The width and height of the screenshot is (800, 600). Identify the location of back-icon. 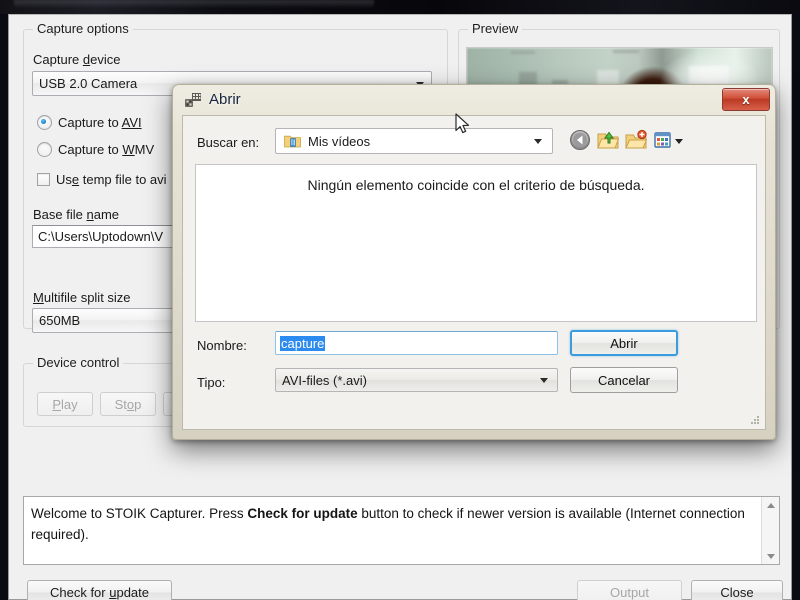
(580, 140).